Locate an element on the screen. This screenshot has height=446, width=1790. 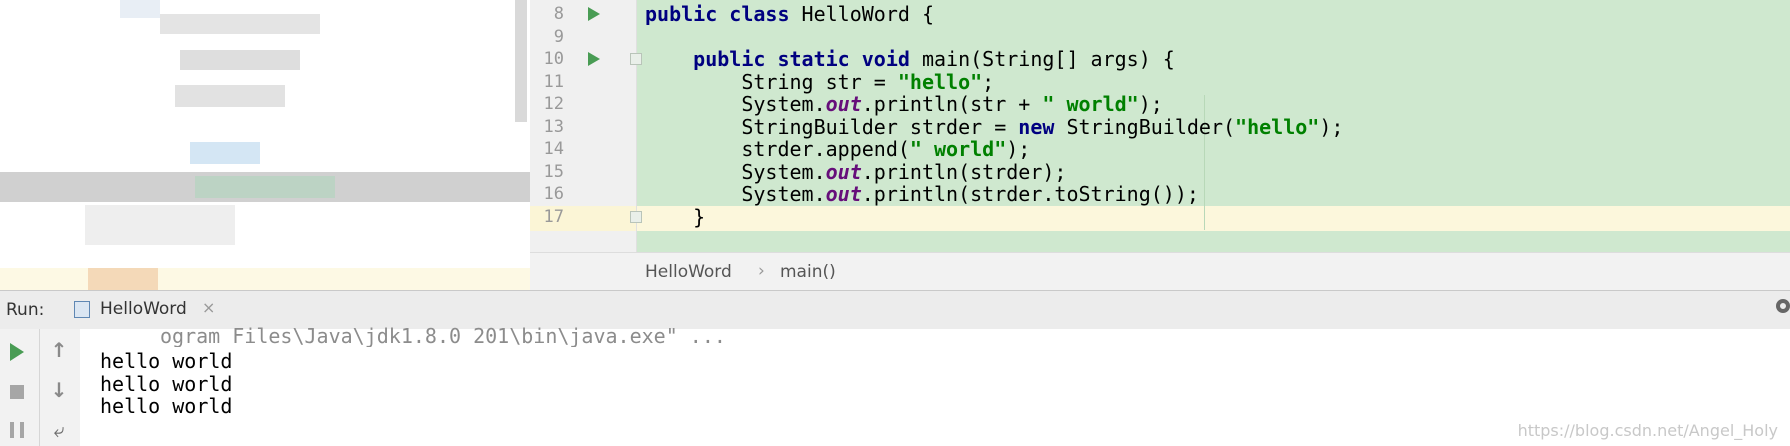
line-number: 9 is located at coordinates (558, 36).